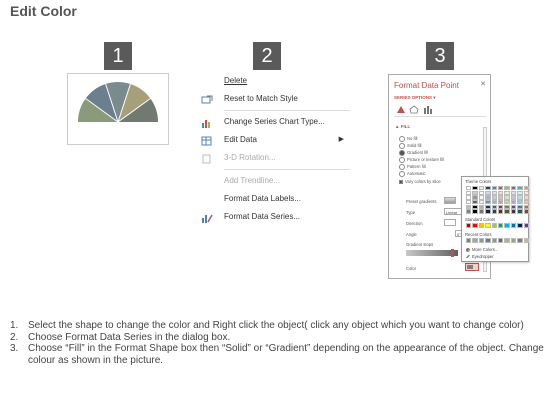 This screenshot has width=560, height=420. Describe the element at coordinates (480, 256) in the screenshot. I see `eyedropper-item: Eyedropper` at that location.